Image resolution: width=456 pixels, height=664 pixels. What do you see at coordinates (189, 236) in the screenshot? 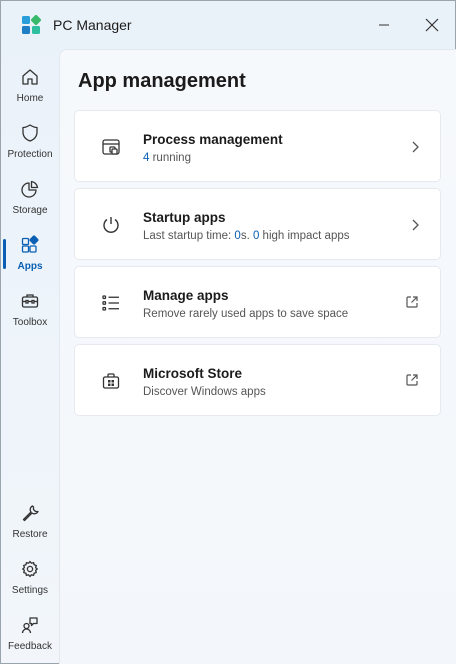
I see `startup-time-label: Last startup time:` at bounding box center [189, 236].